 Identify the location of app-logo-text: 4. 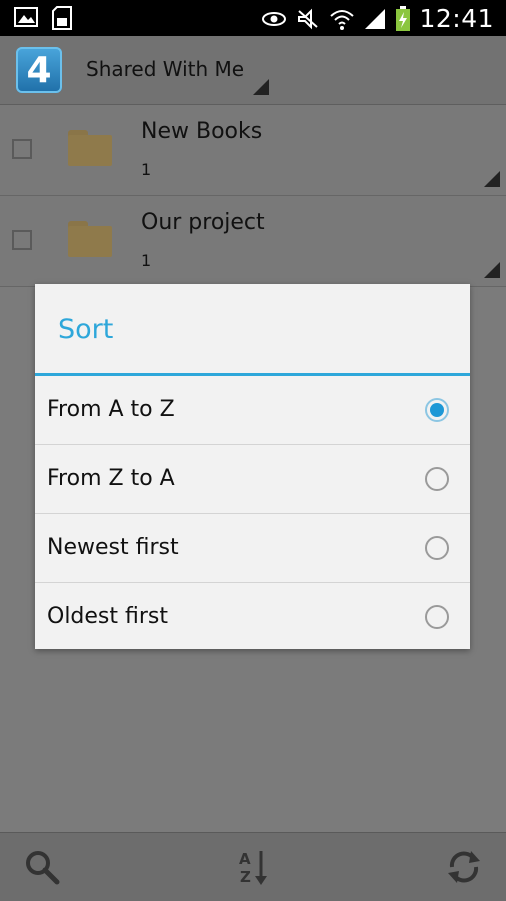
(39, 70).